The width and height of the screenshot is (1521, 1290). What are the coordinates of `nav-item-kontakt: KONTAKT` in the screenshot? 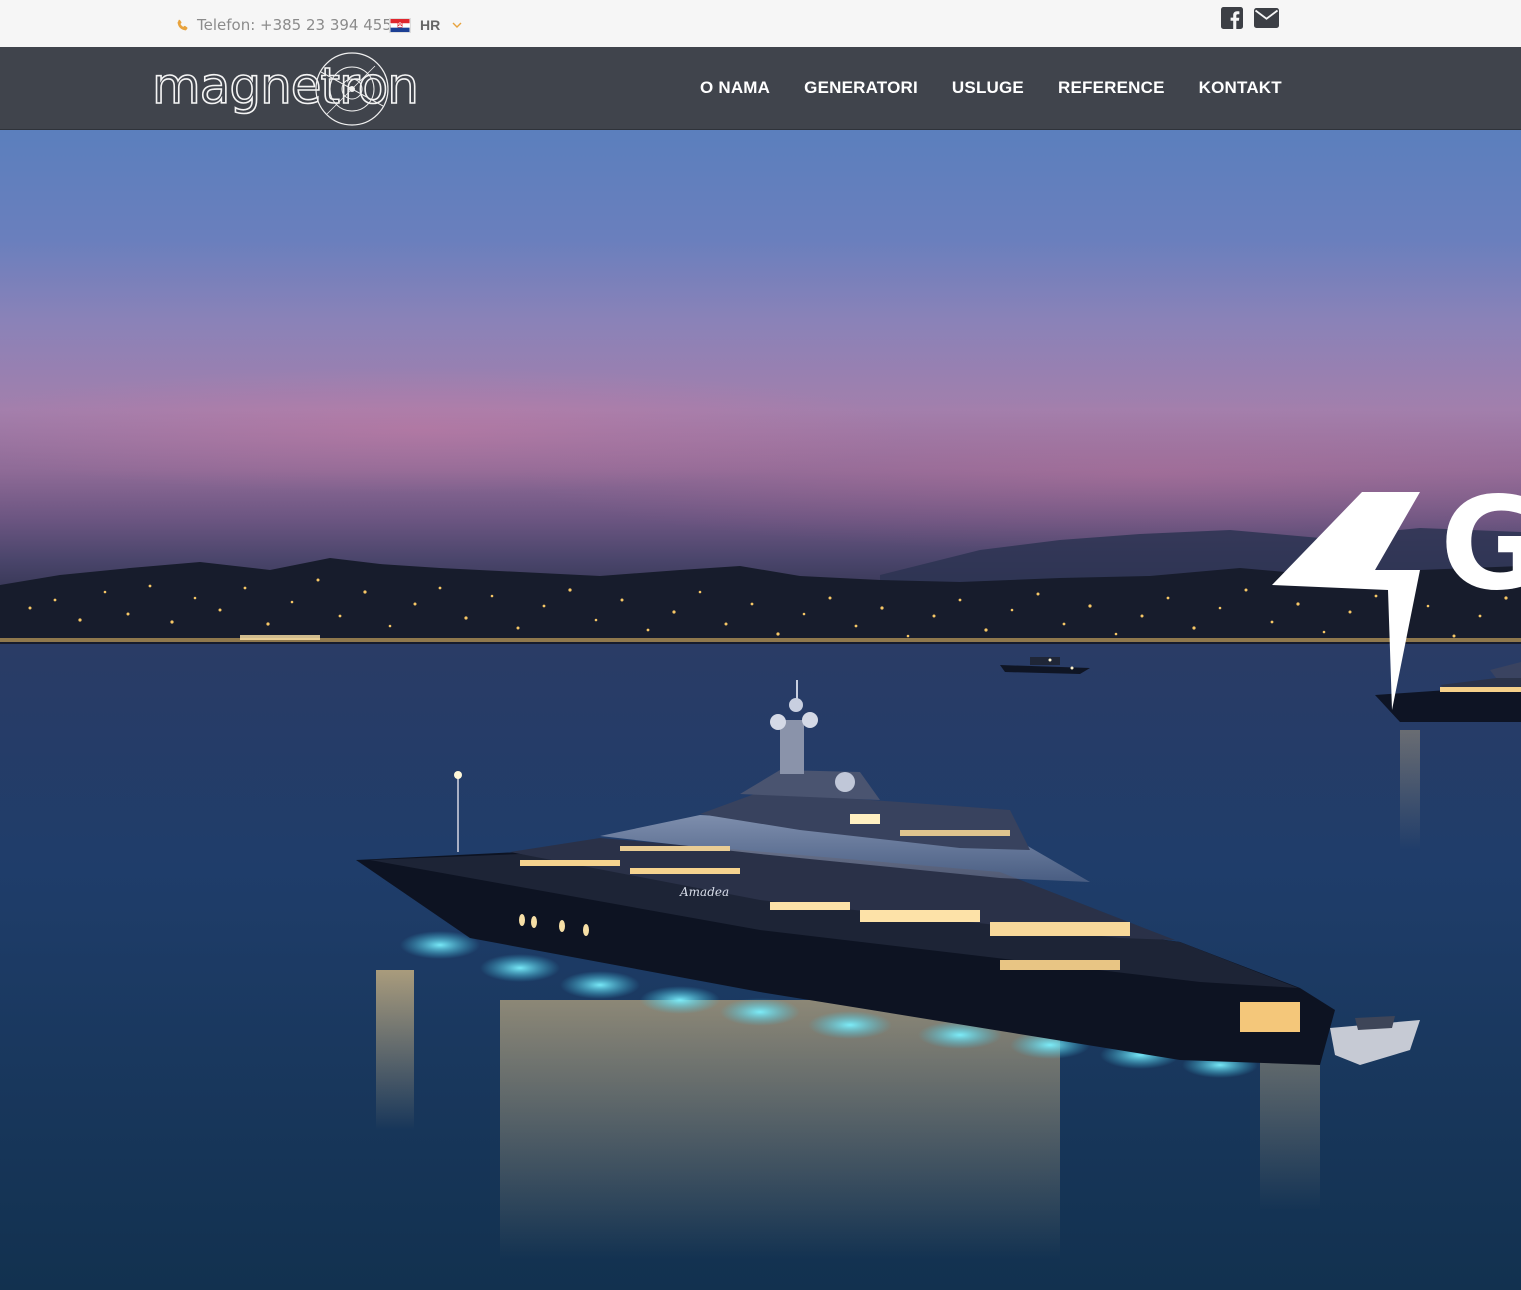 It's located at (1240, 88).